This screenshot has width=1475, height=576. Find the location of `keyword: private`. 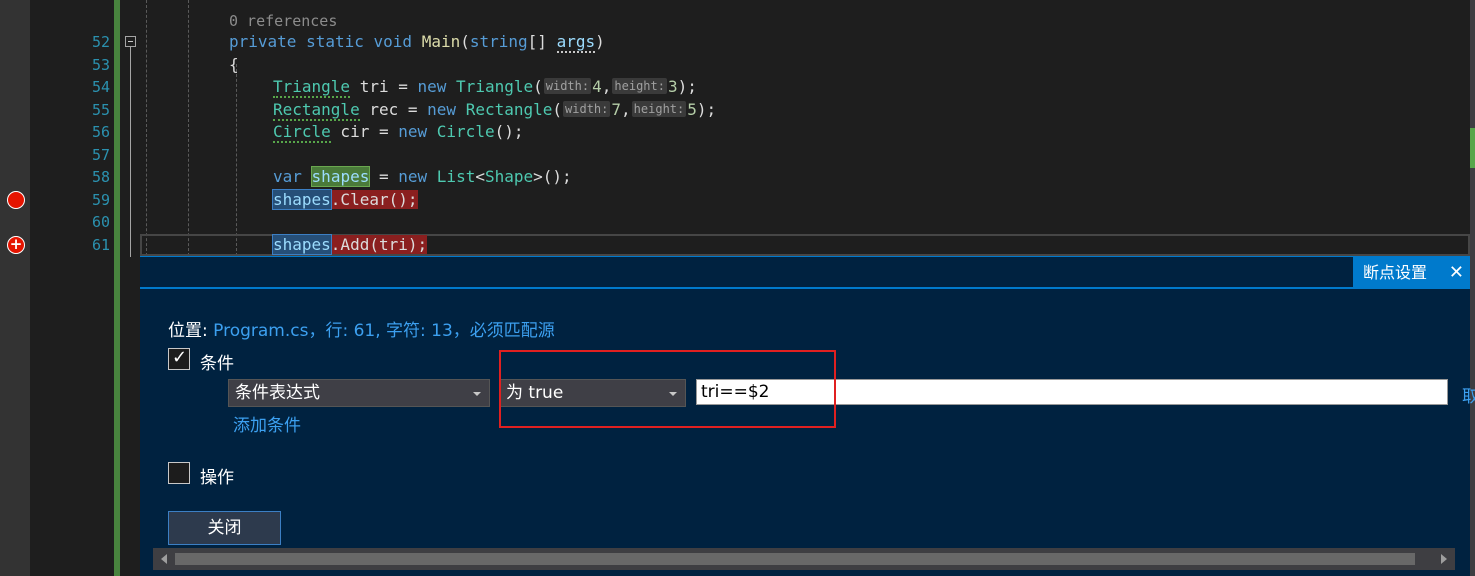

keyword: private is located at coordinates (263, 41).